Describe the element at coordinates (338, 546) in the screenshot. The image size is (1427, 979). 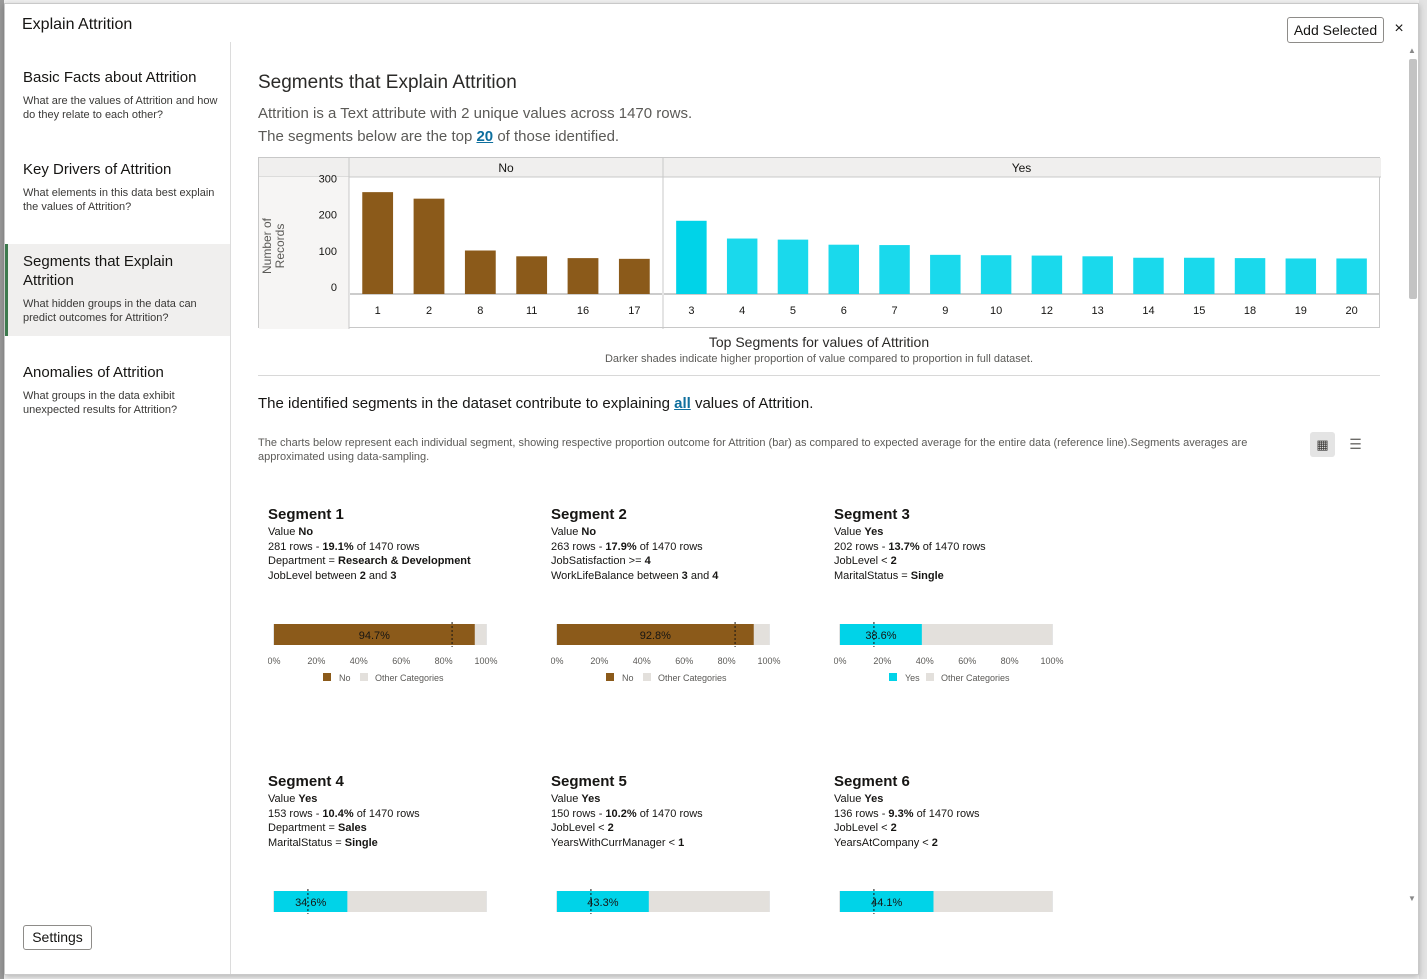
I see `pct-text: 19.1%` at that location.